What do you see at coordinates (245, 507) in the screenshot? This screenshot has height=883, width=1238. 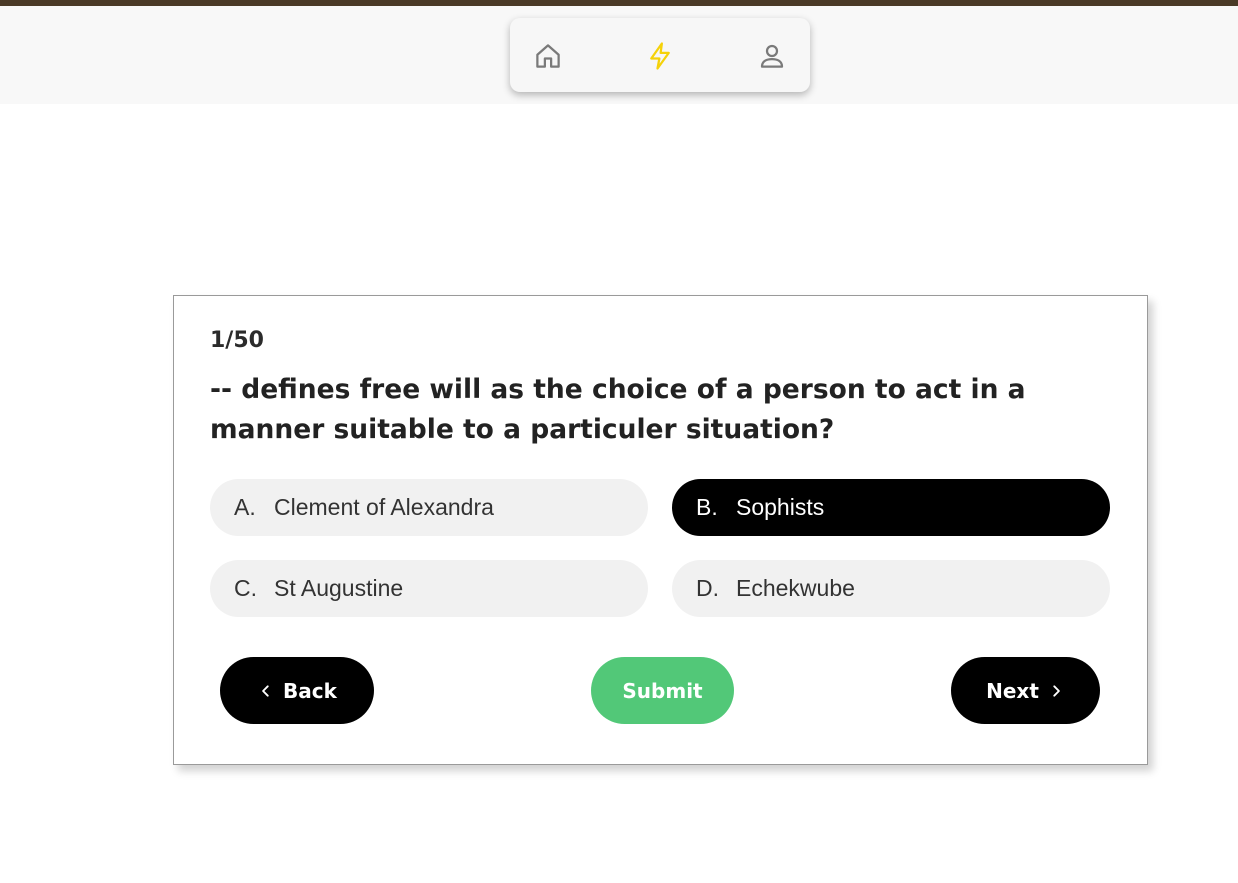 I see `option-a-letter: A.` at bounding box center [245, 507].